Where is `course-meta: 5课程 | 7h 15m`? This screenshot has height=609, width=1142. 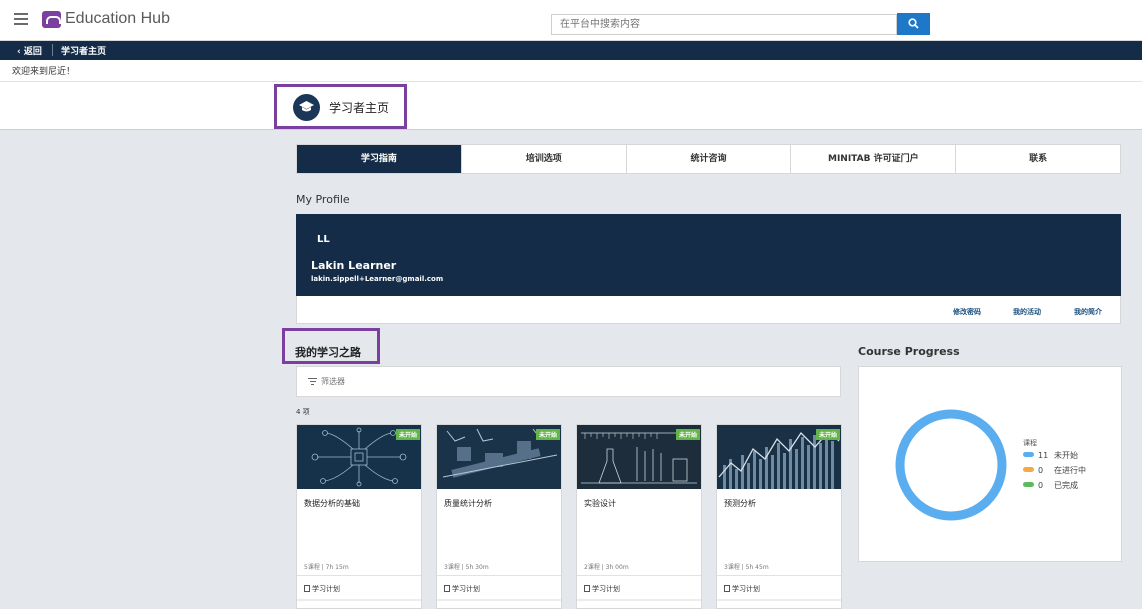
course-meta: 5课程 | 7h 15m is located at coordinates (326, 567).